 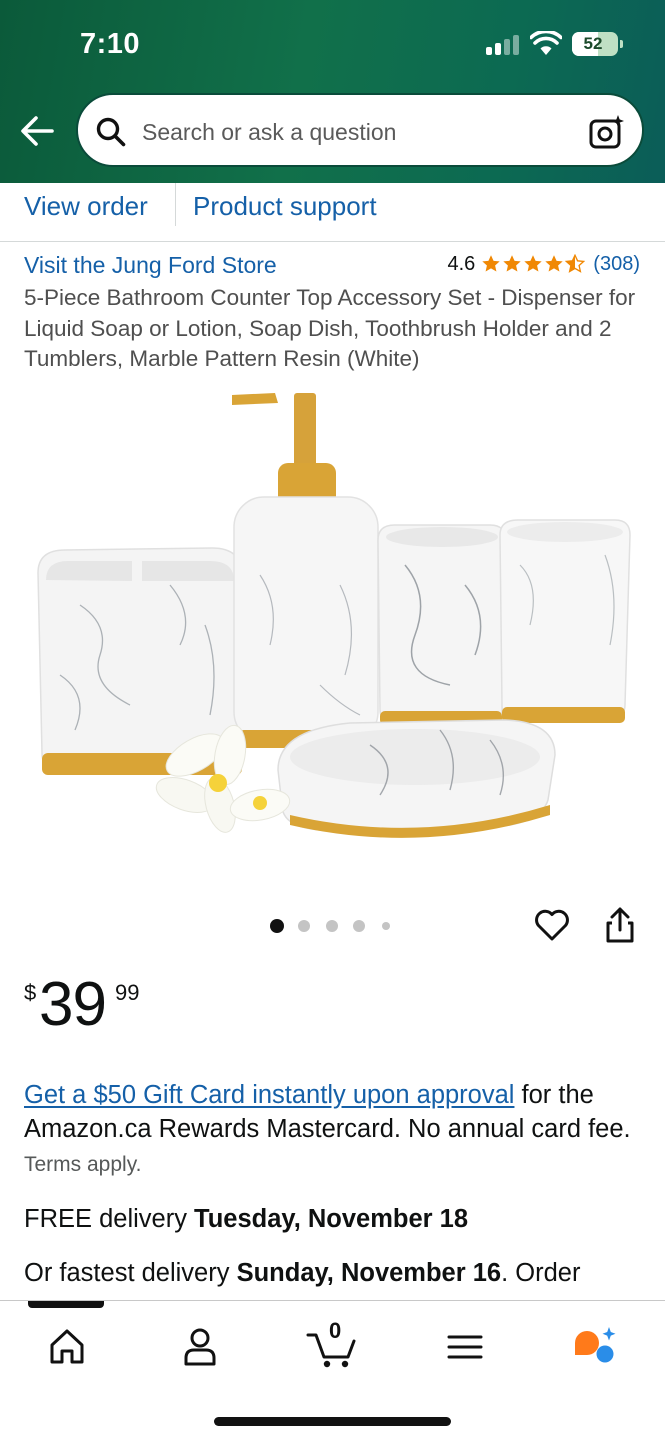 I want to click on free-delivery-info: FREE delivery Tuesday, November 18, so click(x=246, y=1219).